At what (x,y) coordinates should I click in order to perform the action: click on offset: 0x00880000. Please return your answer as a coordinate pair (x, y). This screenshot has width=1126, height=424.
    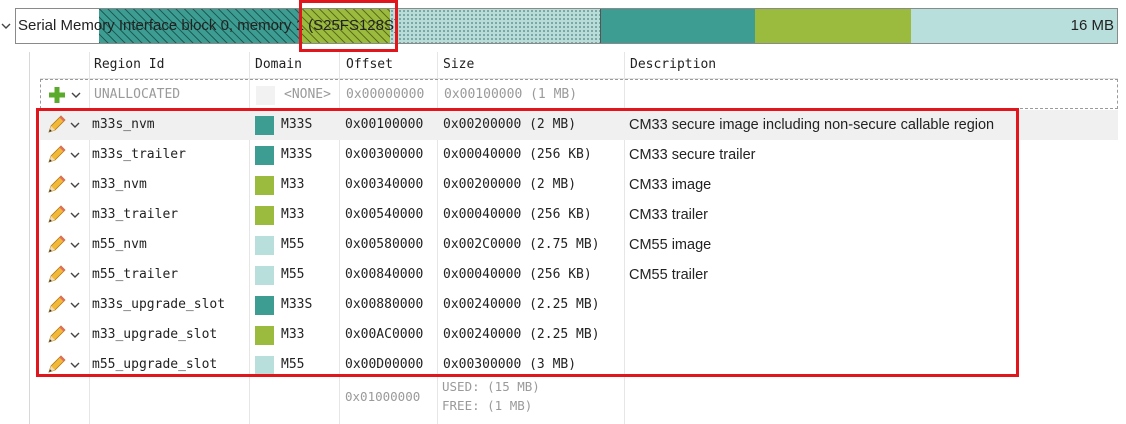
    Looking at the image, I should click on (384, 304).